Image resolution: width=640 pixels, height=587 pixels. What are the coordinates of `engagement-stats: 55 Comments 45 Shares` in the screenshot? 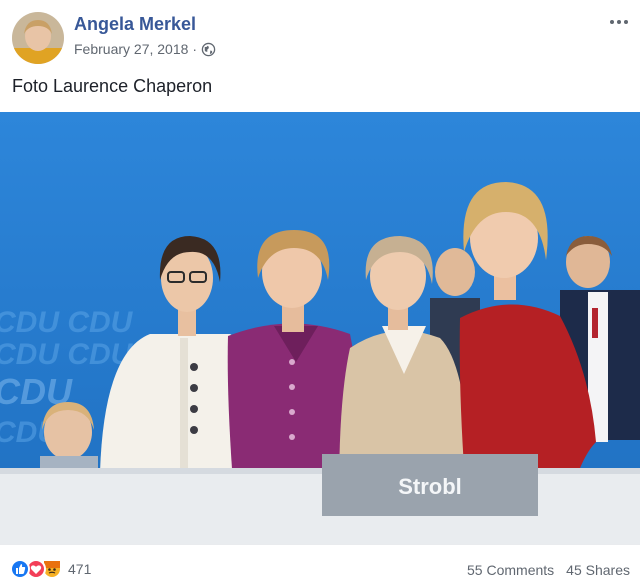 It's located at (548, 570).